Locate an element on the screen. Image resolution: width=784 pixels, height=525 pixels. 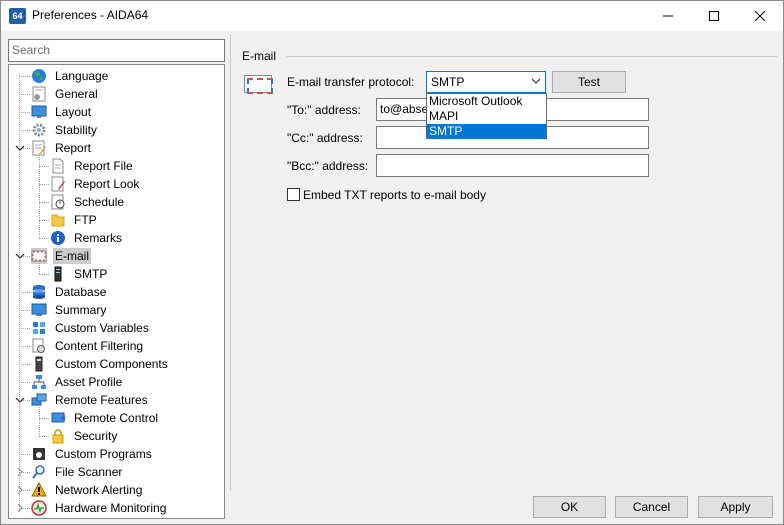
tree-item-security: Security is located at coordinates (84, 436).